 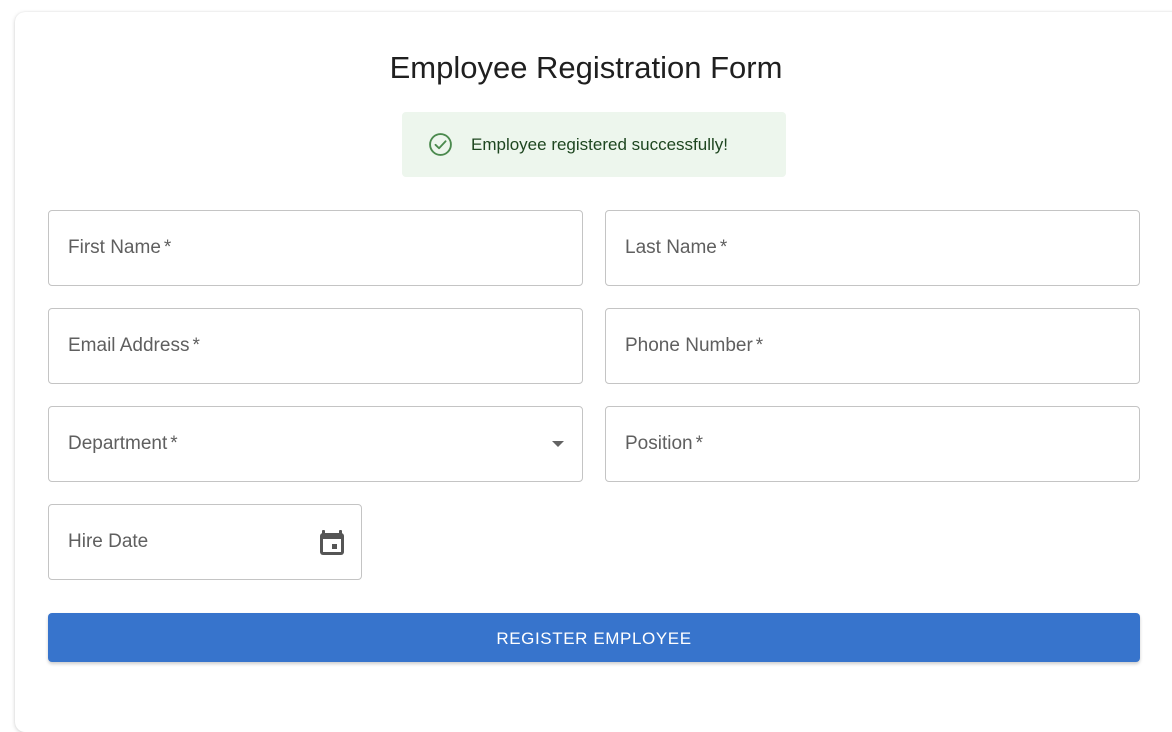 What do you see at coordinates (594, 637) in the screenshot?
I see `register-employee-button: REGISTER EMPLOYEE` at bounding box center [594, 637].